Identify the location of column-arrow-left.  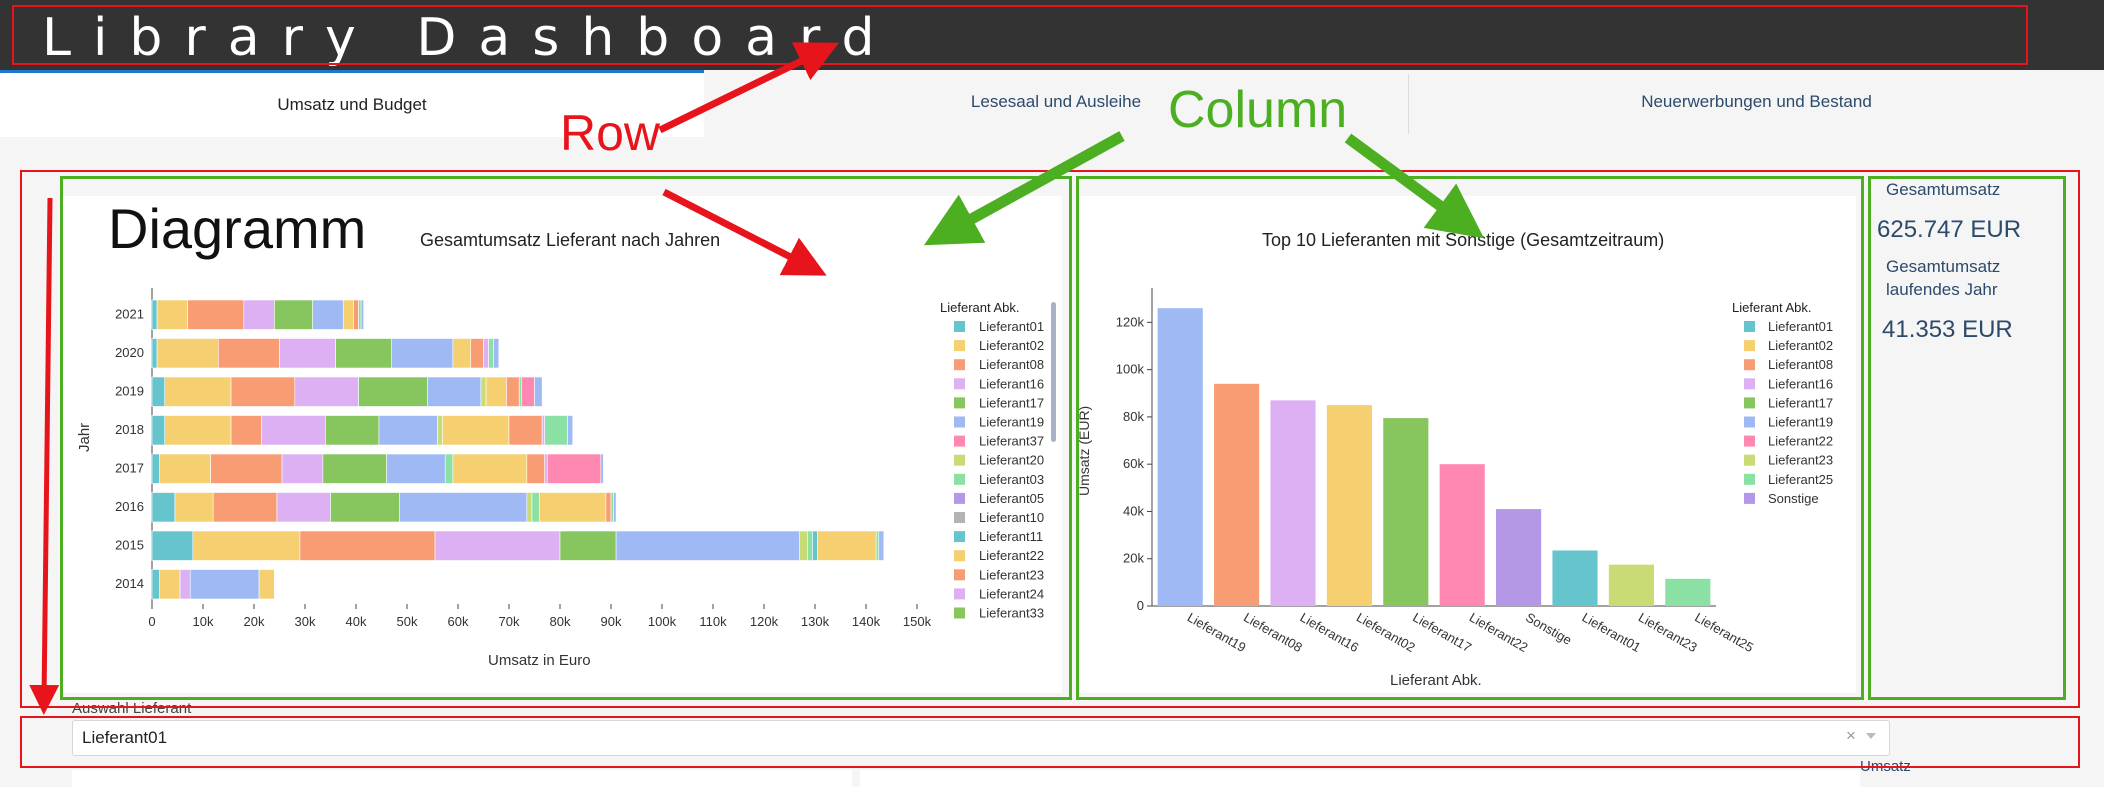
(1024, 188).